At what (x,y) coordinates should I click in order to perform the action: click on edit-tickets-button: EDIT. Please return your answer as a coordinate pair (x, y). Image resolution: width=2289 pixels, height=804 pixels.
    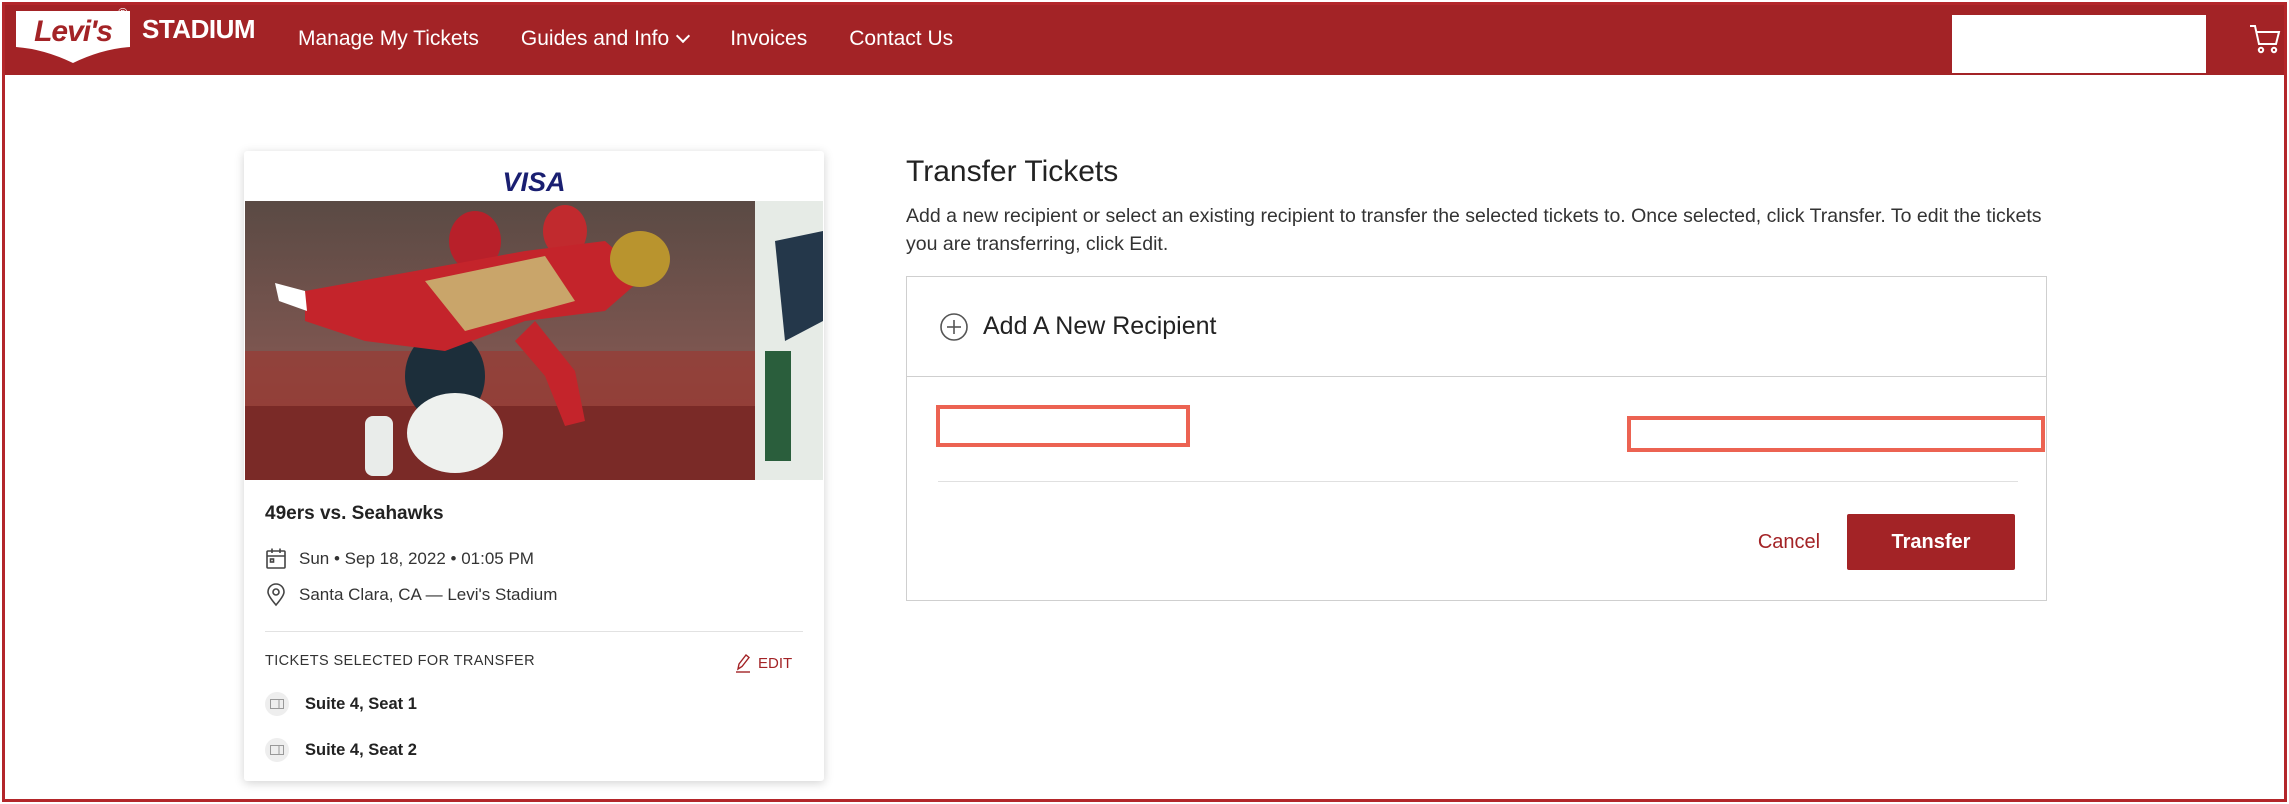
    Looking at the image, I should click on (763, 663).